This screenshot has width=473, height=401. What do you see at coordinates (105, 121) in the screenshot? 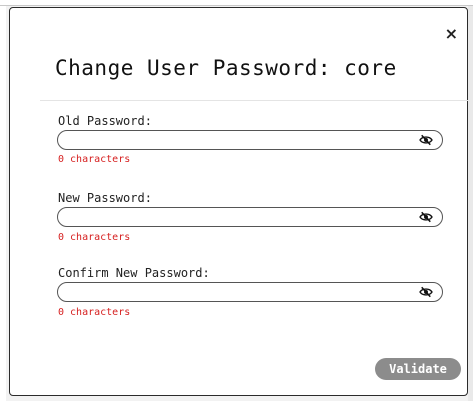
I see `old-password-label: Old Password:` at bounding box center [105, 121].